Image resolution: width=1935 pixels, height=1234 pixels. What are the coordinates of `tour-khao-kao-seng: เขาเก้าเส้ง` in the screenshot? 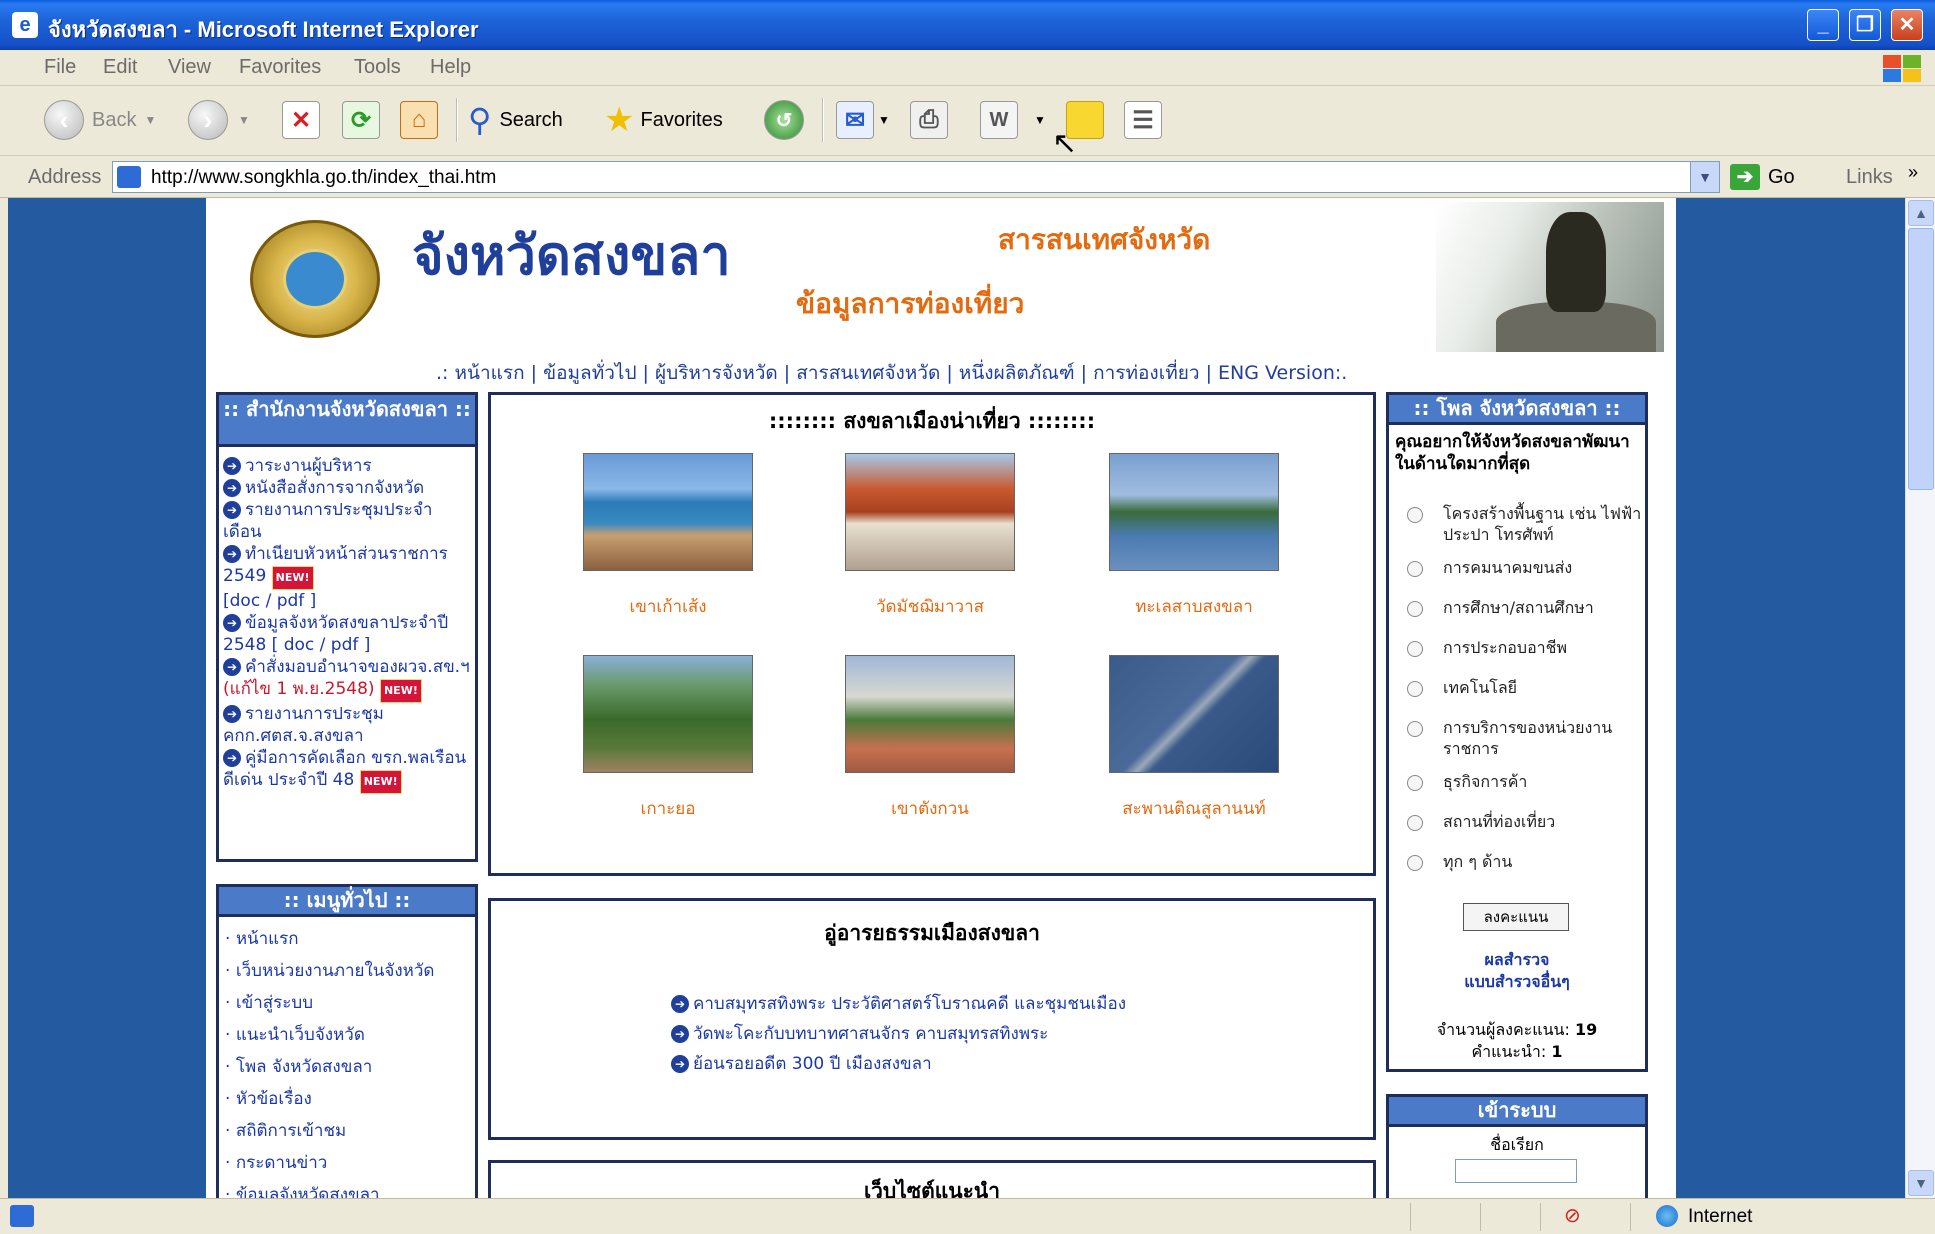 It's located at (668, 536).